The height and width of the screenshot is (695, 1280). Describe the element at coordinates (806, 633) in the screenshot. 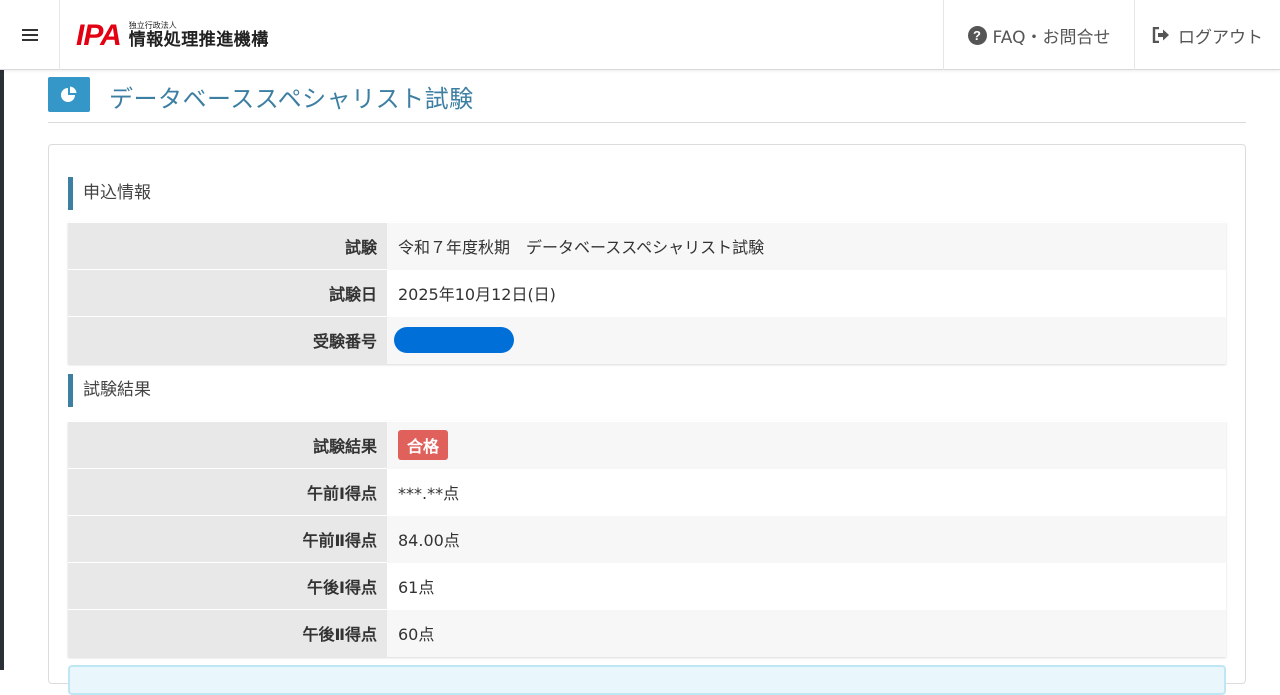

I see `row-value-pm2-score: 60点` at that location.